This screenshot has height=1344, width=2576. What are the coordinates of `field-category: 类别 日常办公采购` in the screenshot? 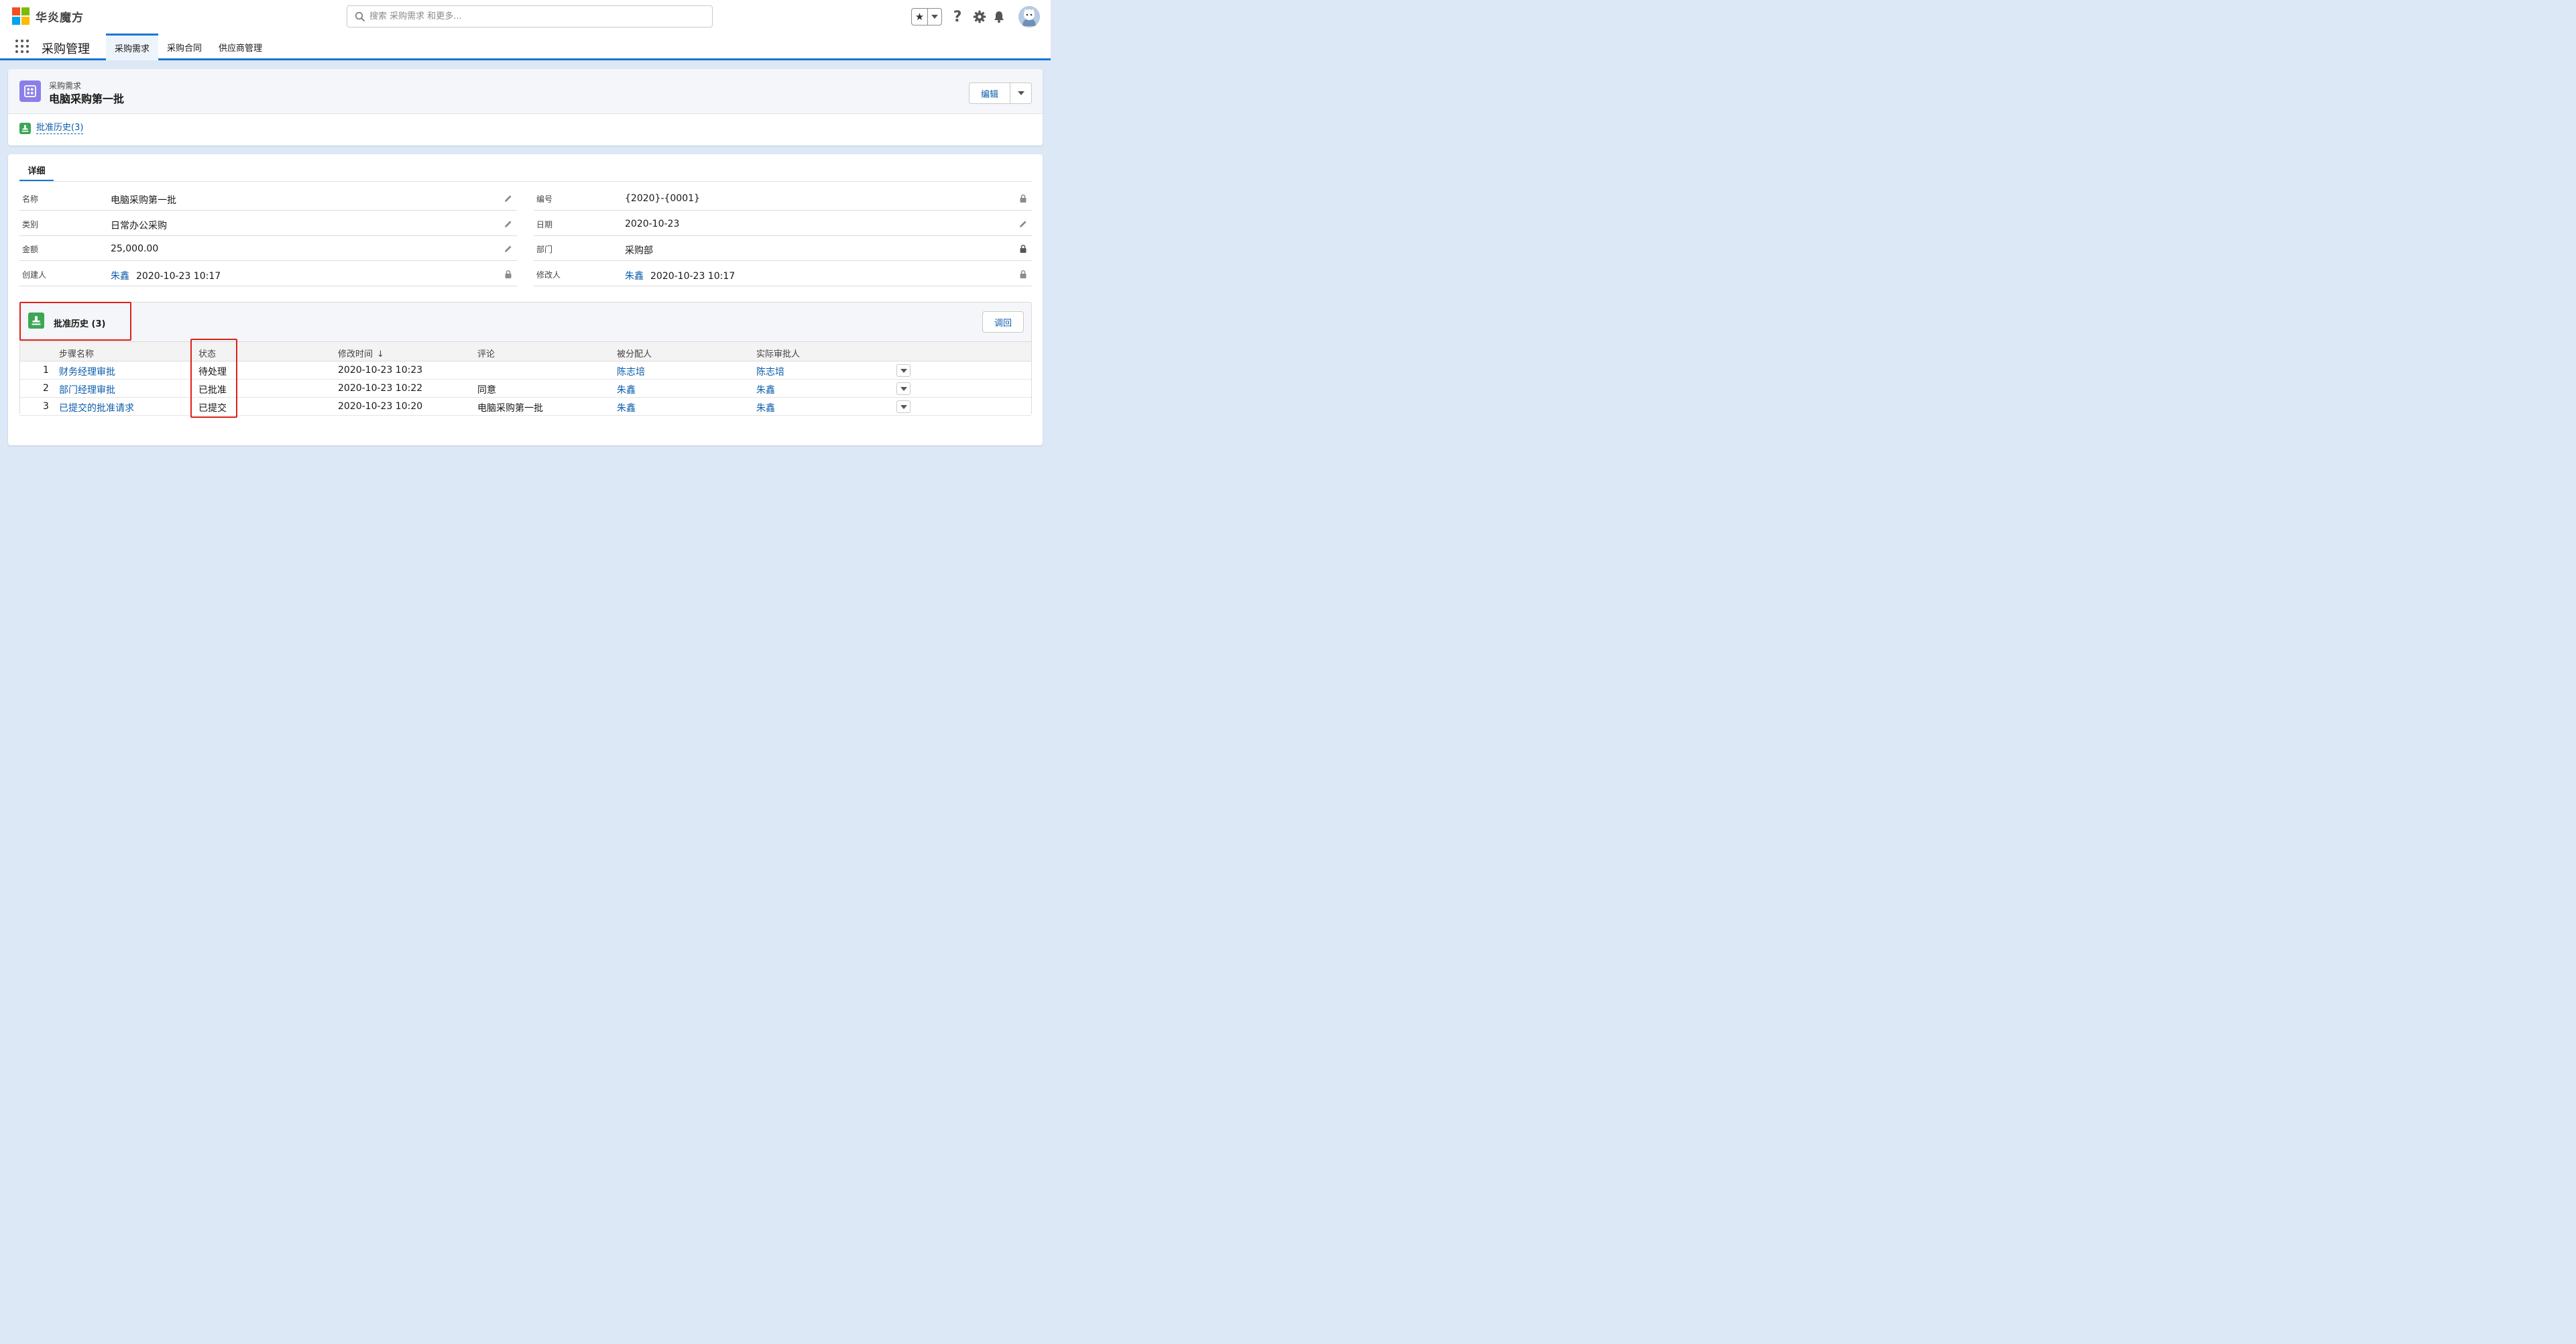 It's located at (268, 223).